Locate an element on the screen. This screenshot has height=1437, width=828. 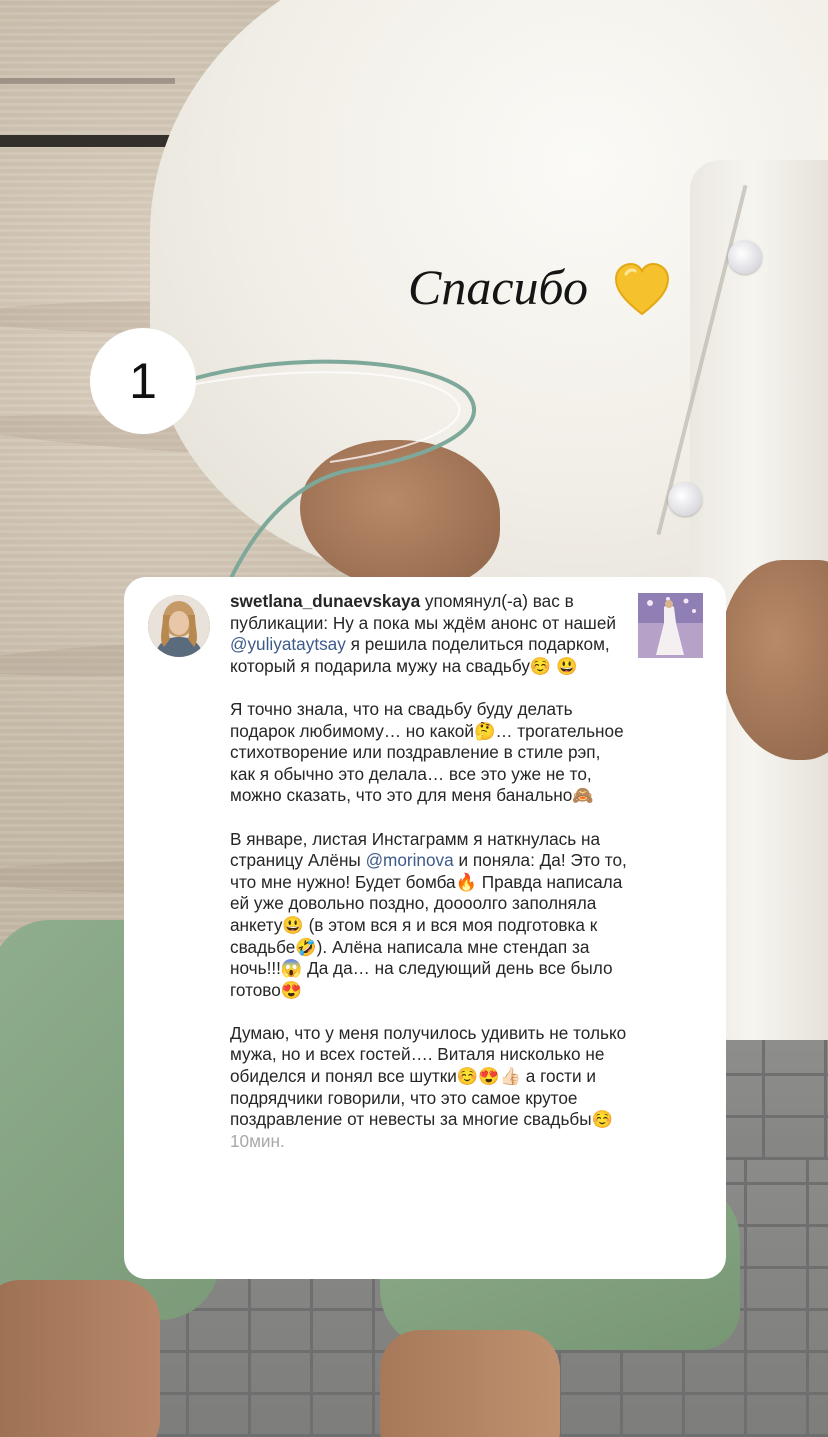
caption-text: Ну а пока мы ждём анонс от нашей is located at coordinates (474, 622).